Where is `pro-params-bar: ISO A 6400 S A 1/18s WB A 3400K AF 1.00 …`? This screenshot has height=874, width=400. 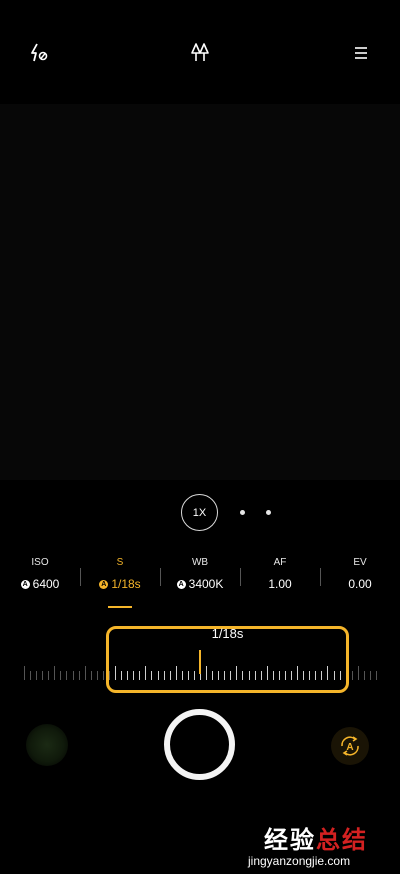 pro-params-bar: ISO A 6400 S A 1/18s WB A 3400K AF 1.00 … is located at coordinates (200, 575).